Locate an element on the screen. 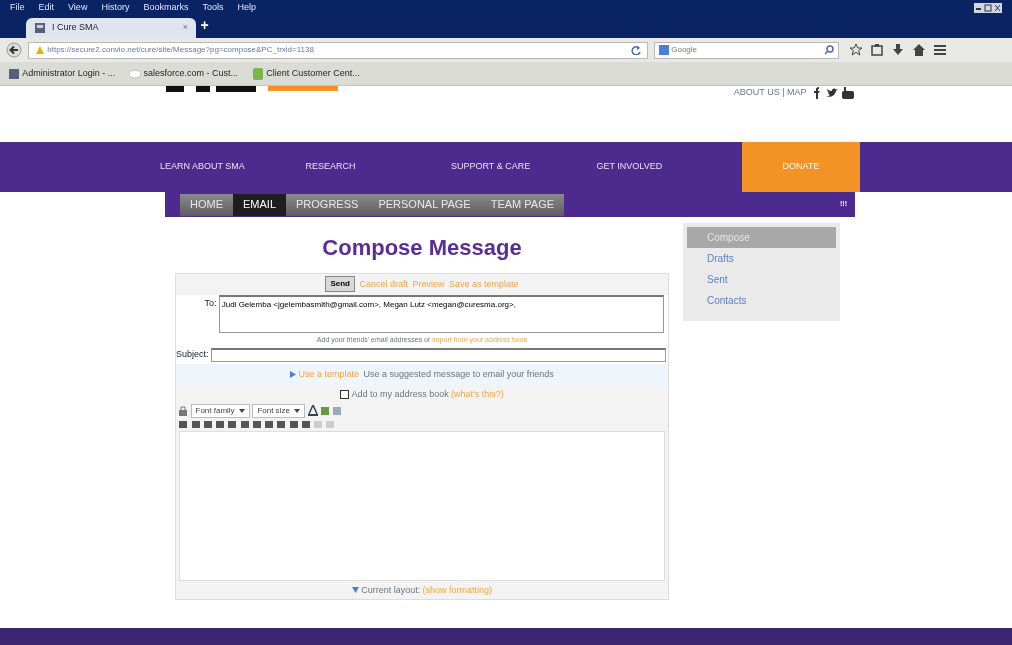  page-tab: PROGRESS is located at coordinates (327, 204).